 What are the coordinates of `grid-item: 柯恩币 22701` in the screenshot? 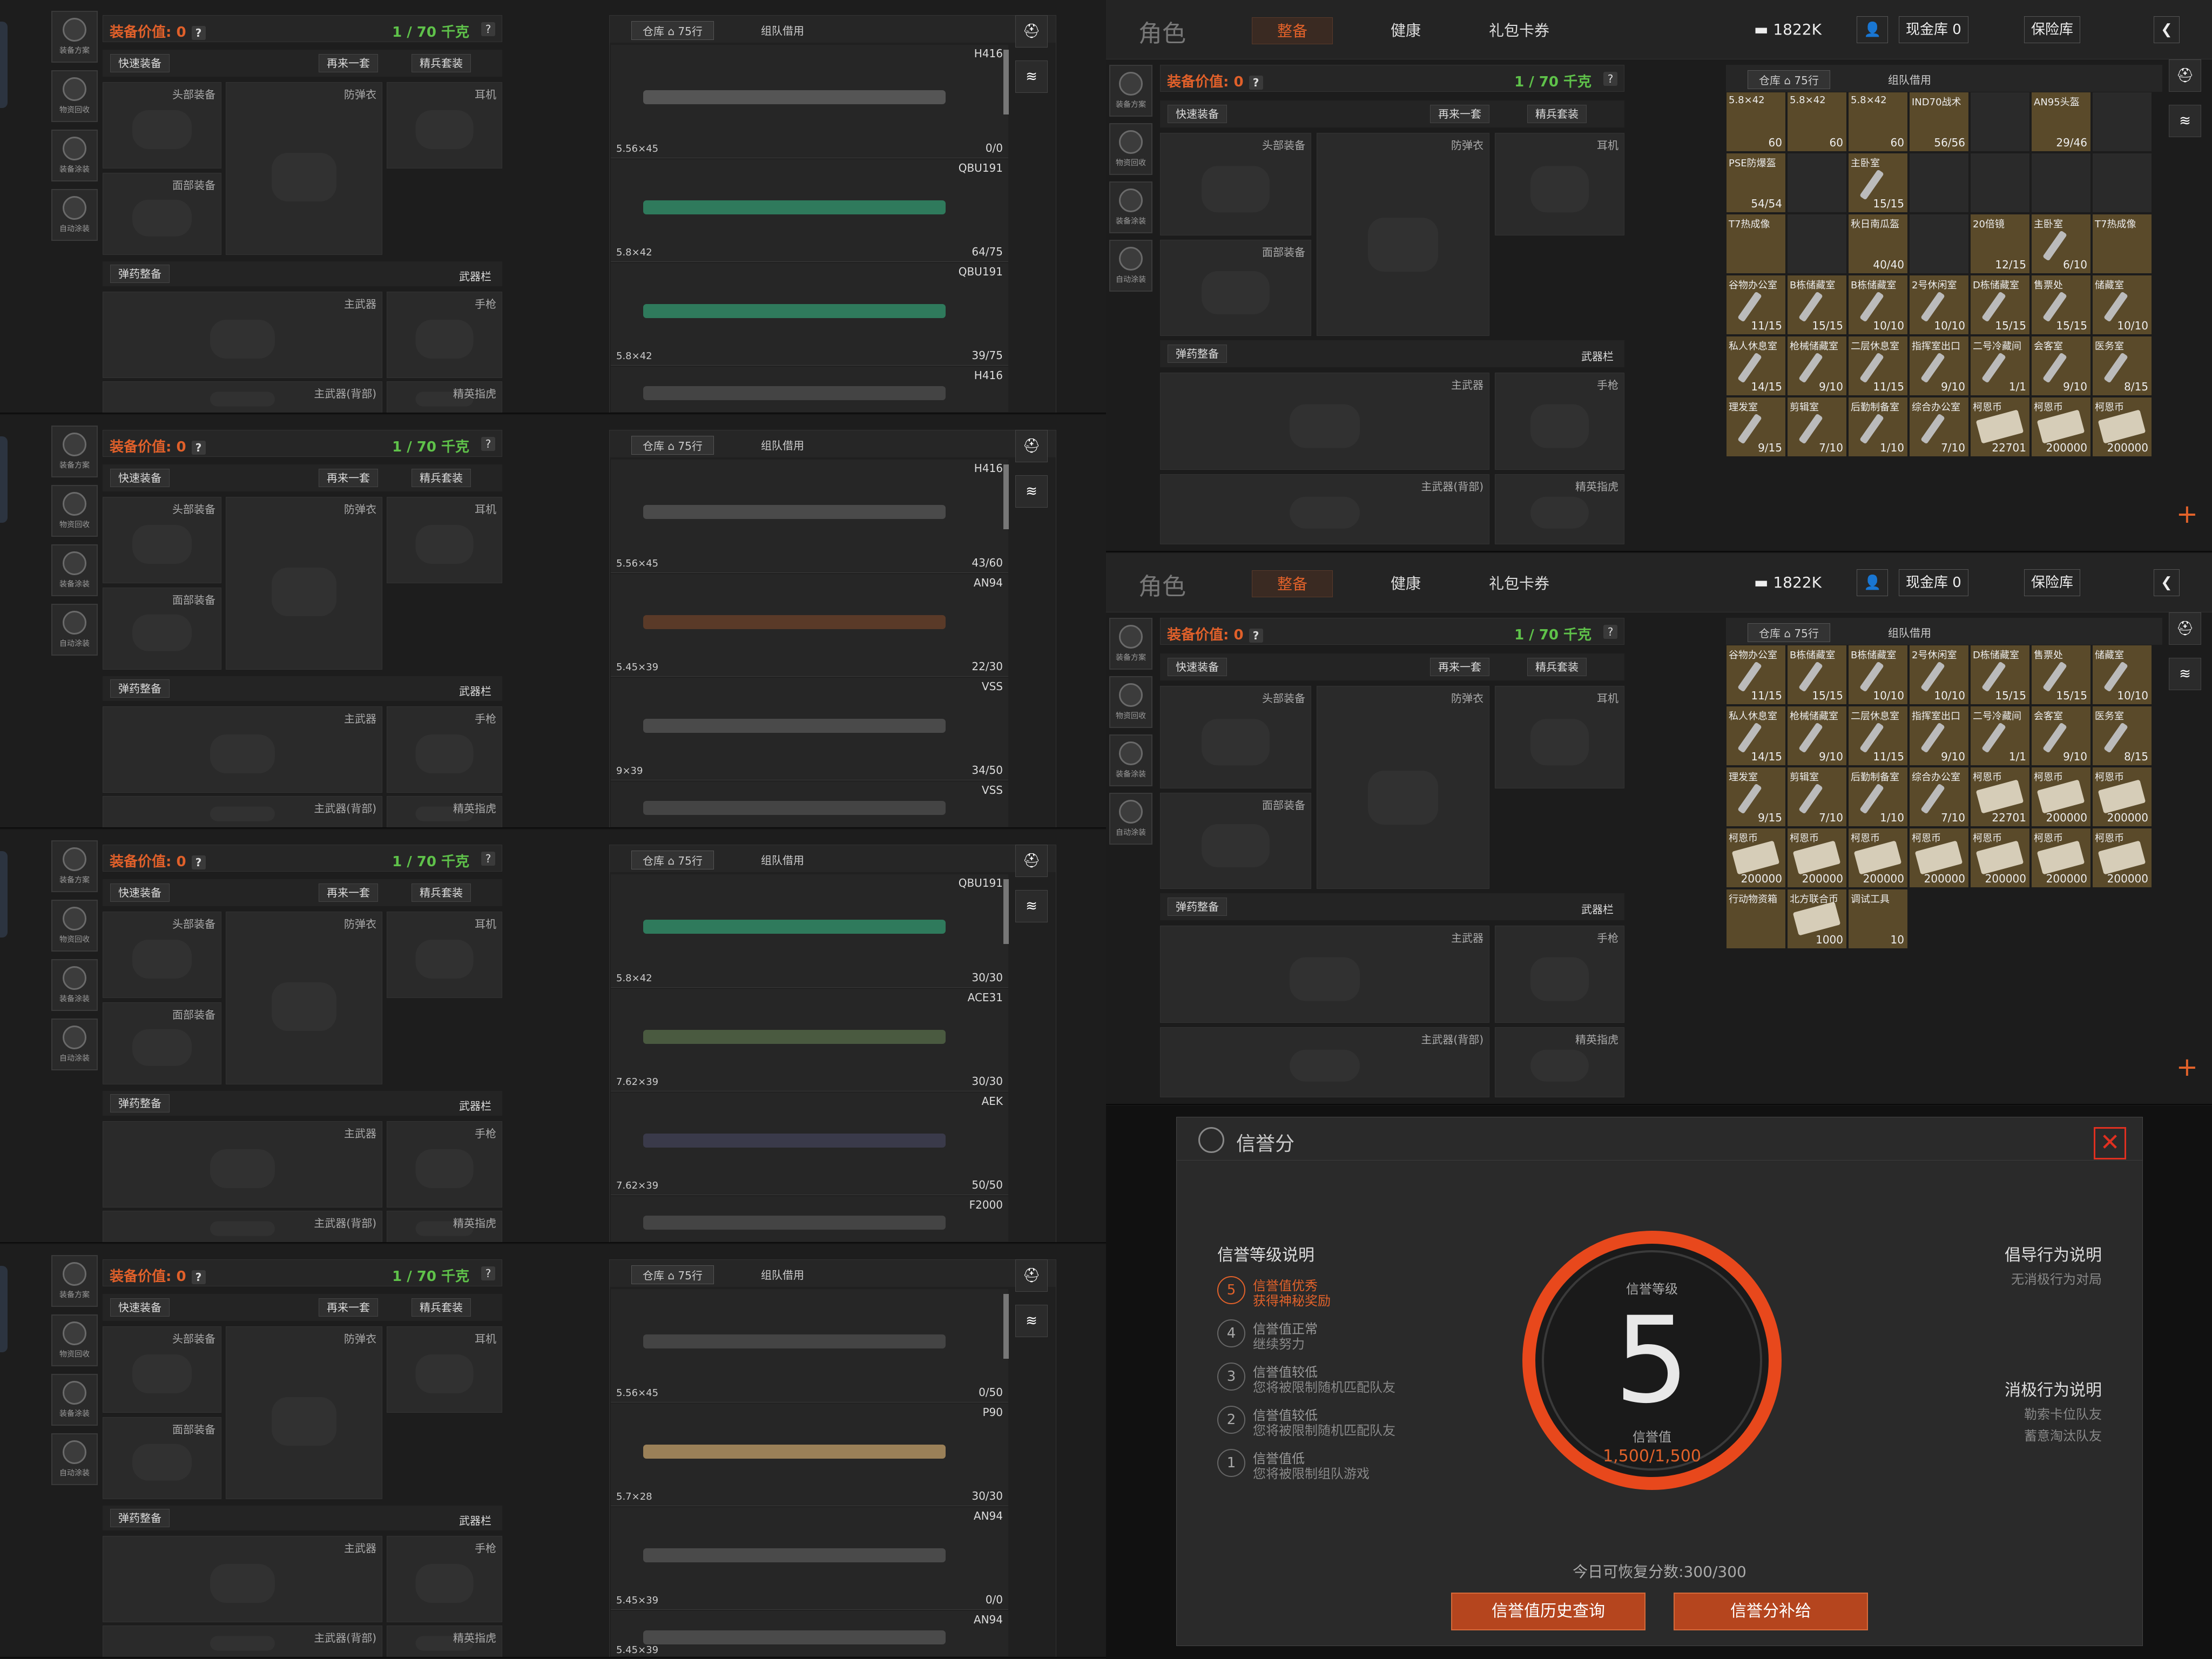 It's located at (2000, 797).